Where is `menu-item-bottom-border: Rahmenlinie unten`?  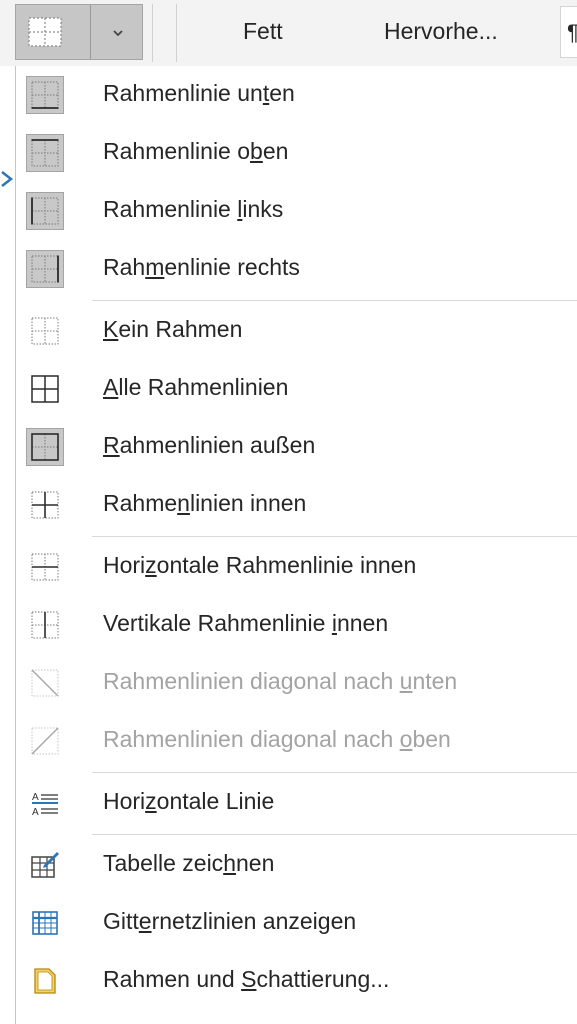 menu-item-bottom-border: Rahmenlinie unten is located at coordinates (296, 95).